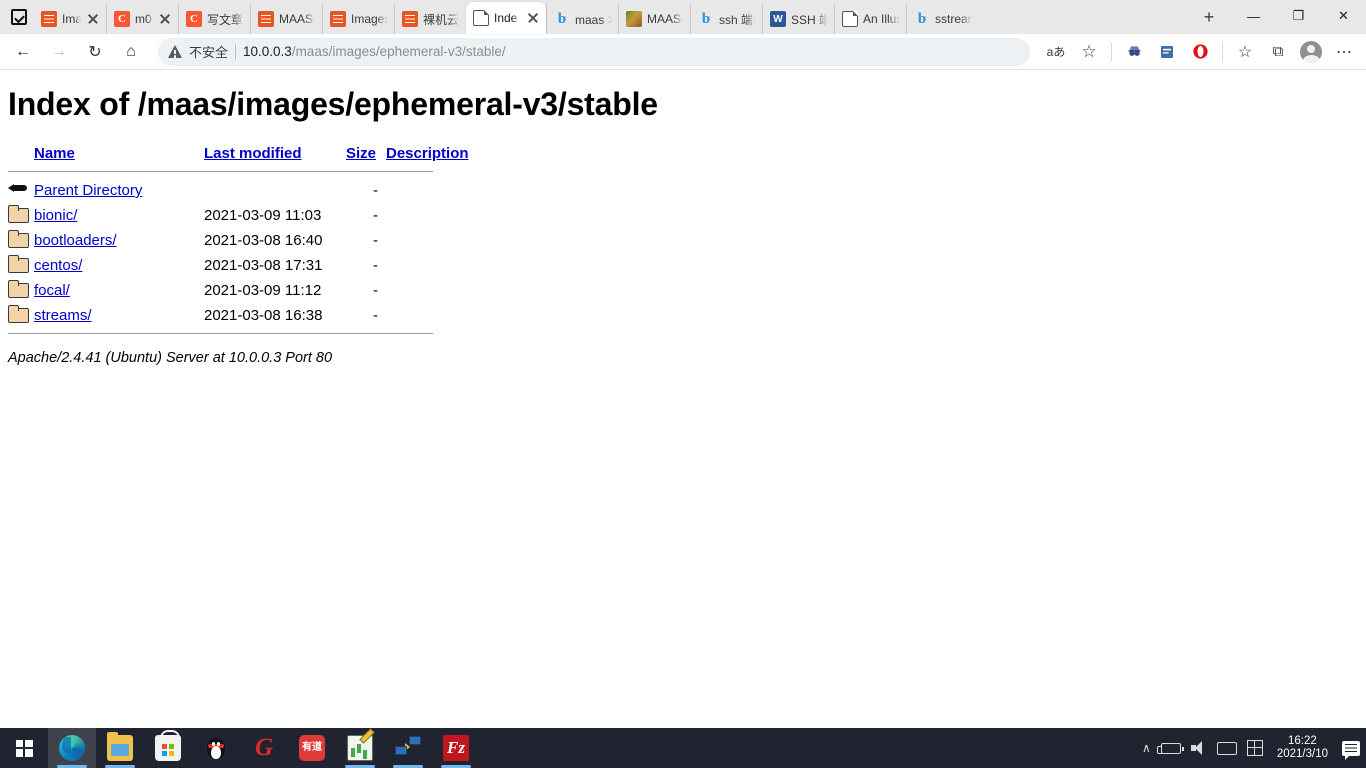 This screenshot has height=768, width=1366. Describe the element at coordinates (1351, 750) in the screenshot. I see `notification-icon` at that location.